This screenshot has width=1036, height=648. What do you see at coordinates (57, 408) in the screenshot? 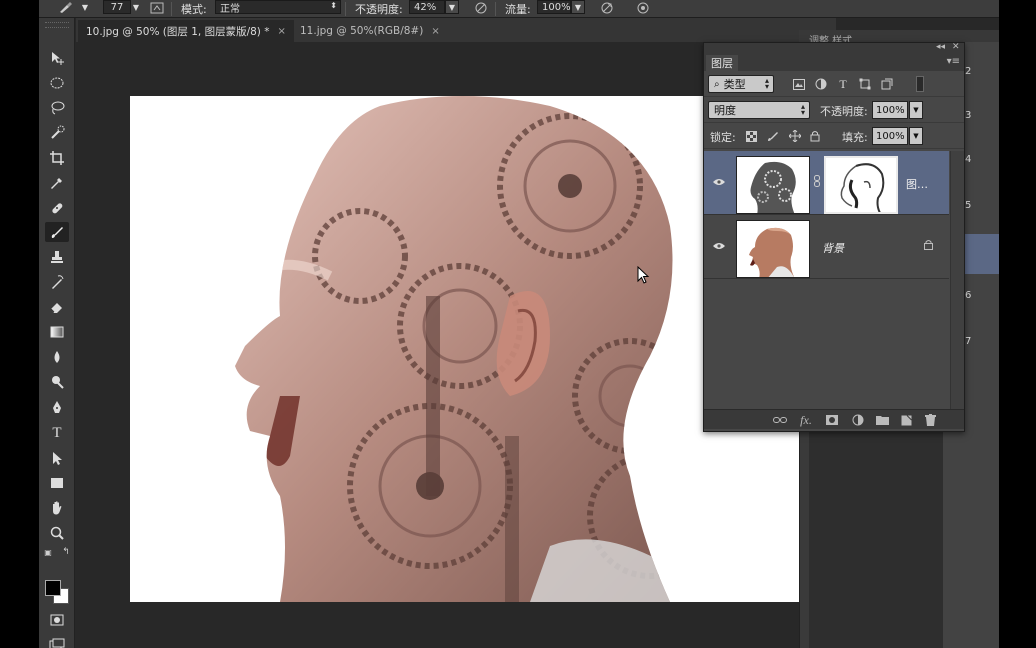
I see `pen-icon` at bounding box center [57, 408].